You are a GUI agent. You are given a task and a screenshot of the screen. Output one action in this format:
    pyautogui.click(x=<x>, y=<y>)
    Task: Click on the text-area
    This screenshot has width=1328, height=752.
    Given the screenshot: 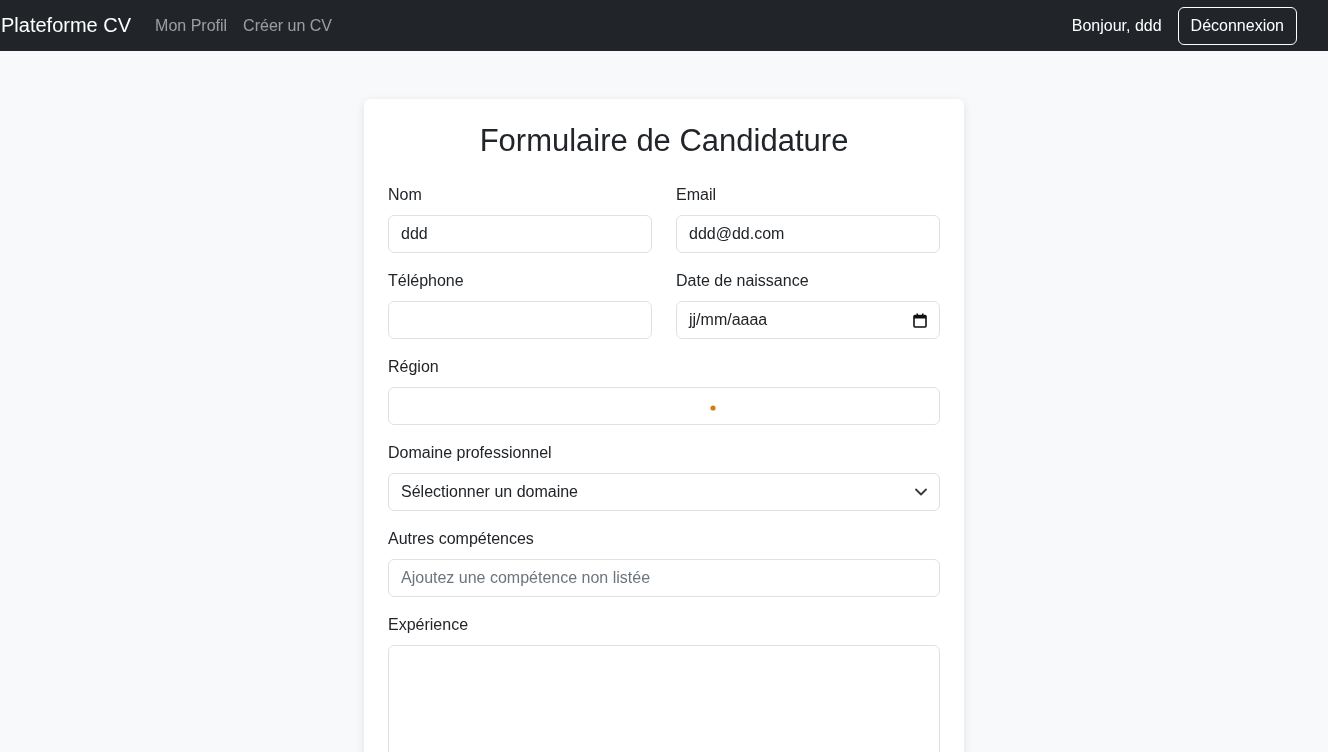 What is the action you would take?
    pyautogui.click(x=664, y=698)
    